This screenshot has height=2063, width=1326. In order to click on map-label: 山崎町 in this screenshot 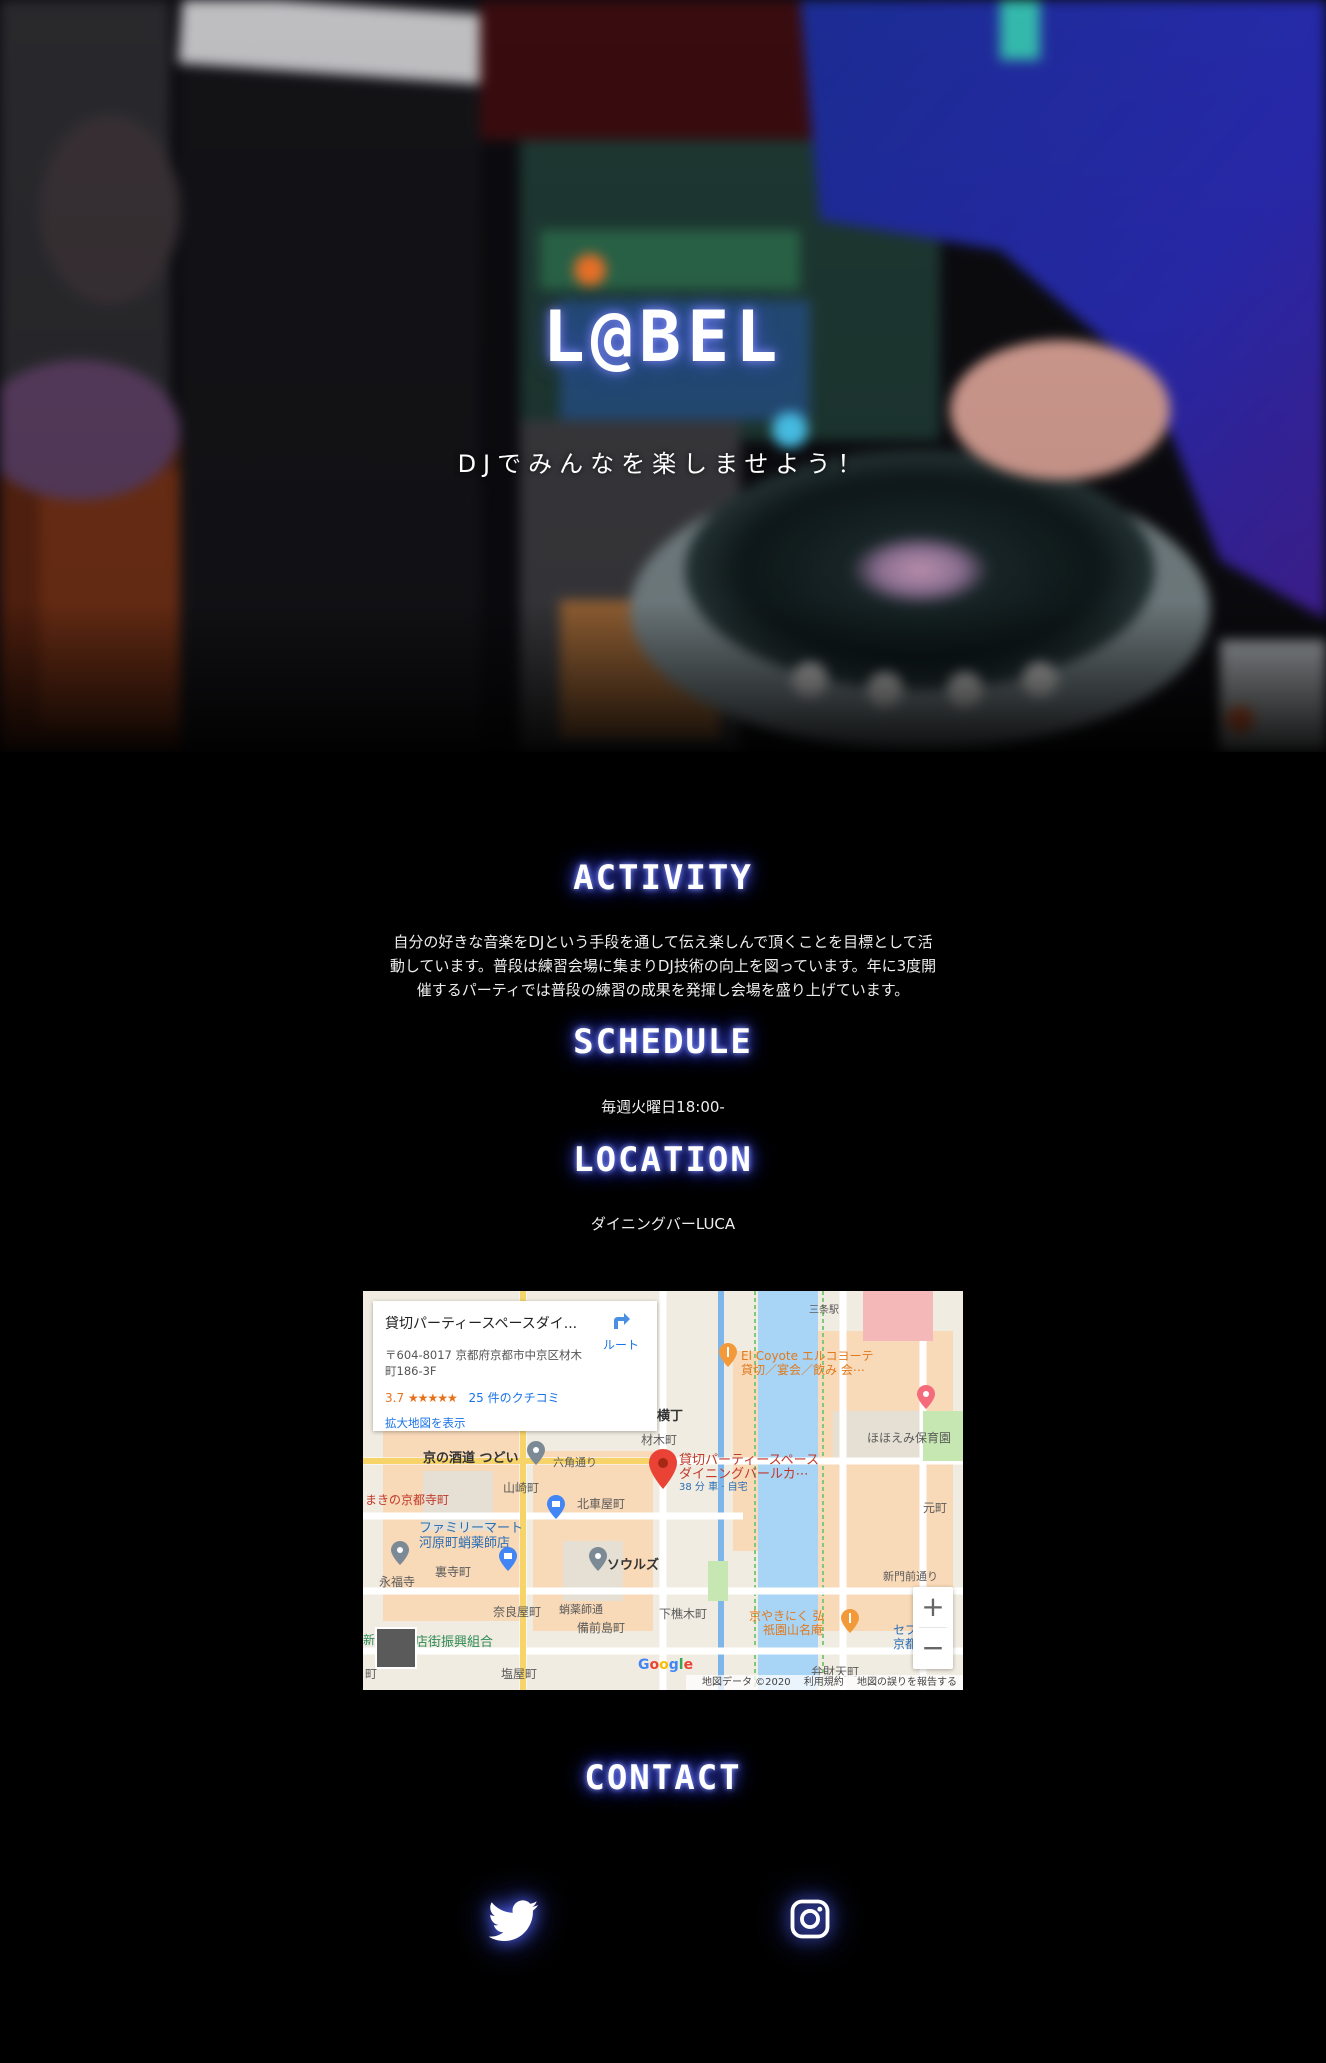, I will do `click(521, 1488)`.